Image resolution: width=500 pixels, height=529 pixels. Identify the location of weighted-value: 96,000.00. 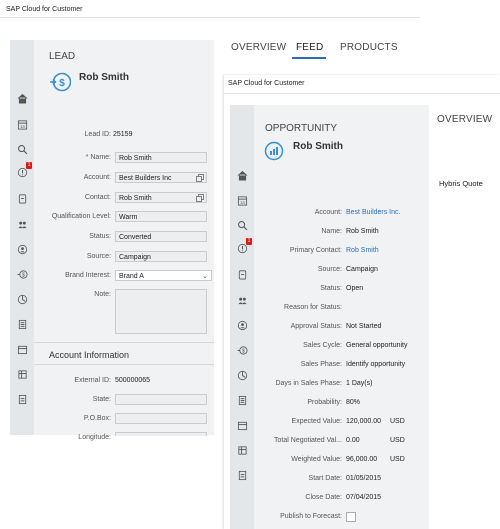
(362, 459).